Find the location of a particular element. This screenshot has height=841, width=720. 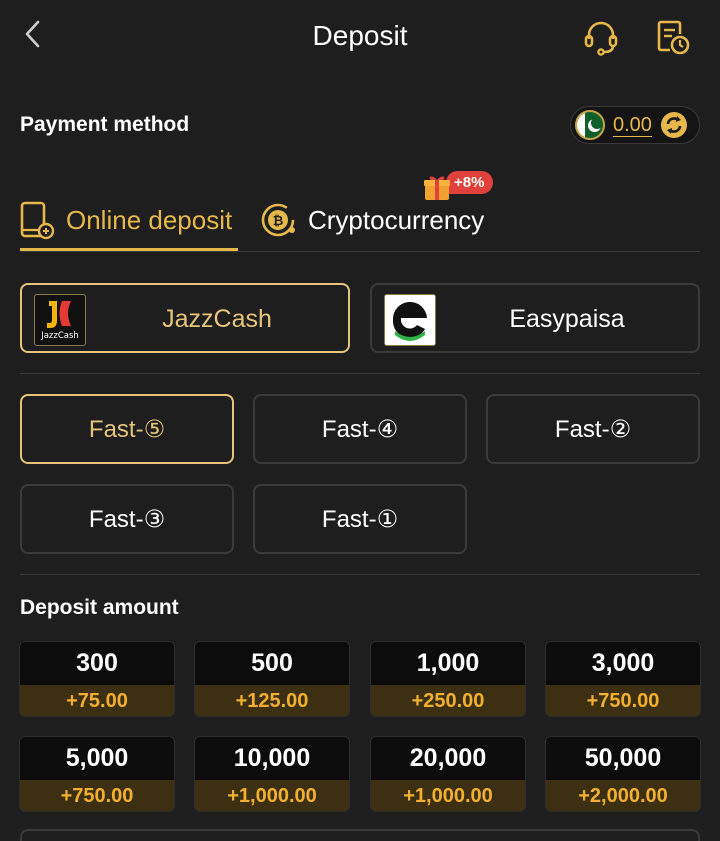

amount-value: 5,000 is located at coordinates (97, 758).